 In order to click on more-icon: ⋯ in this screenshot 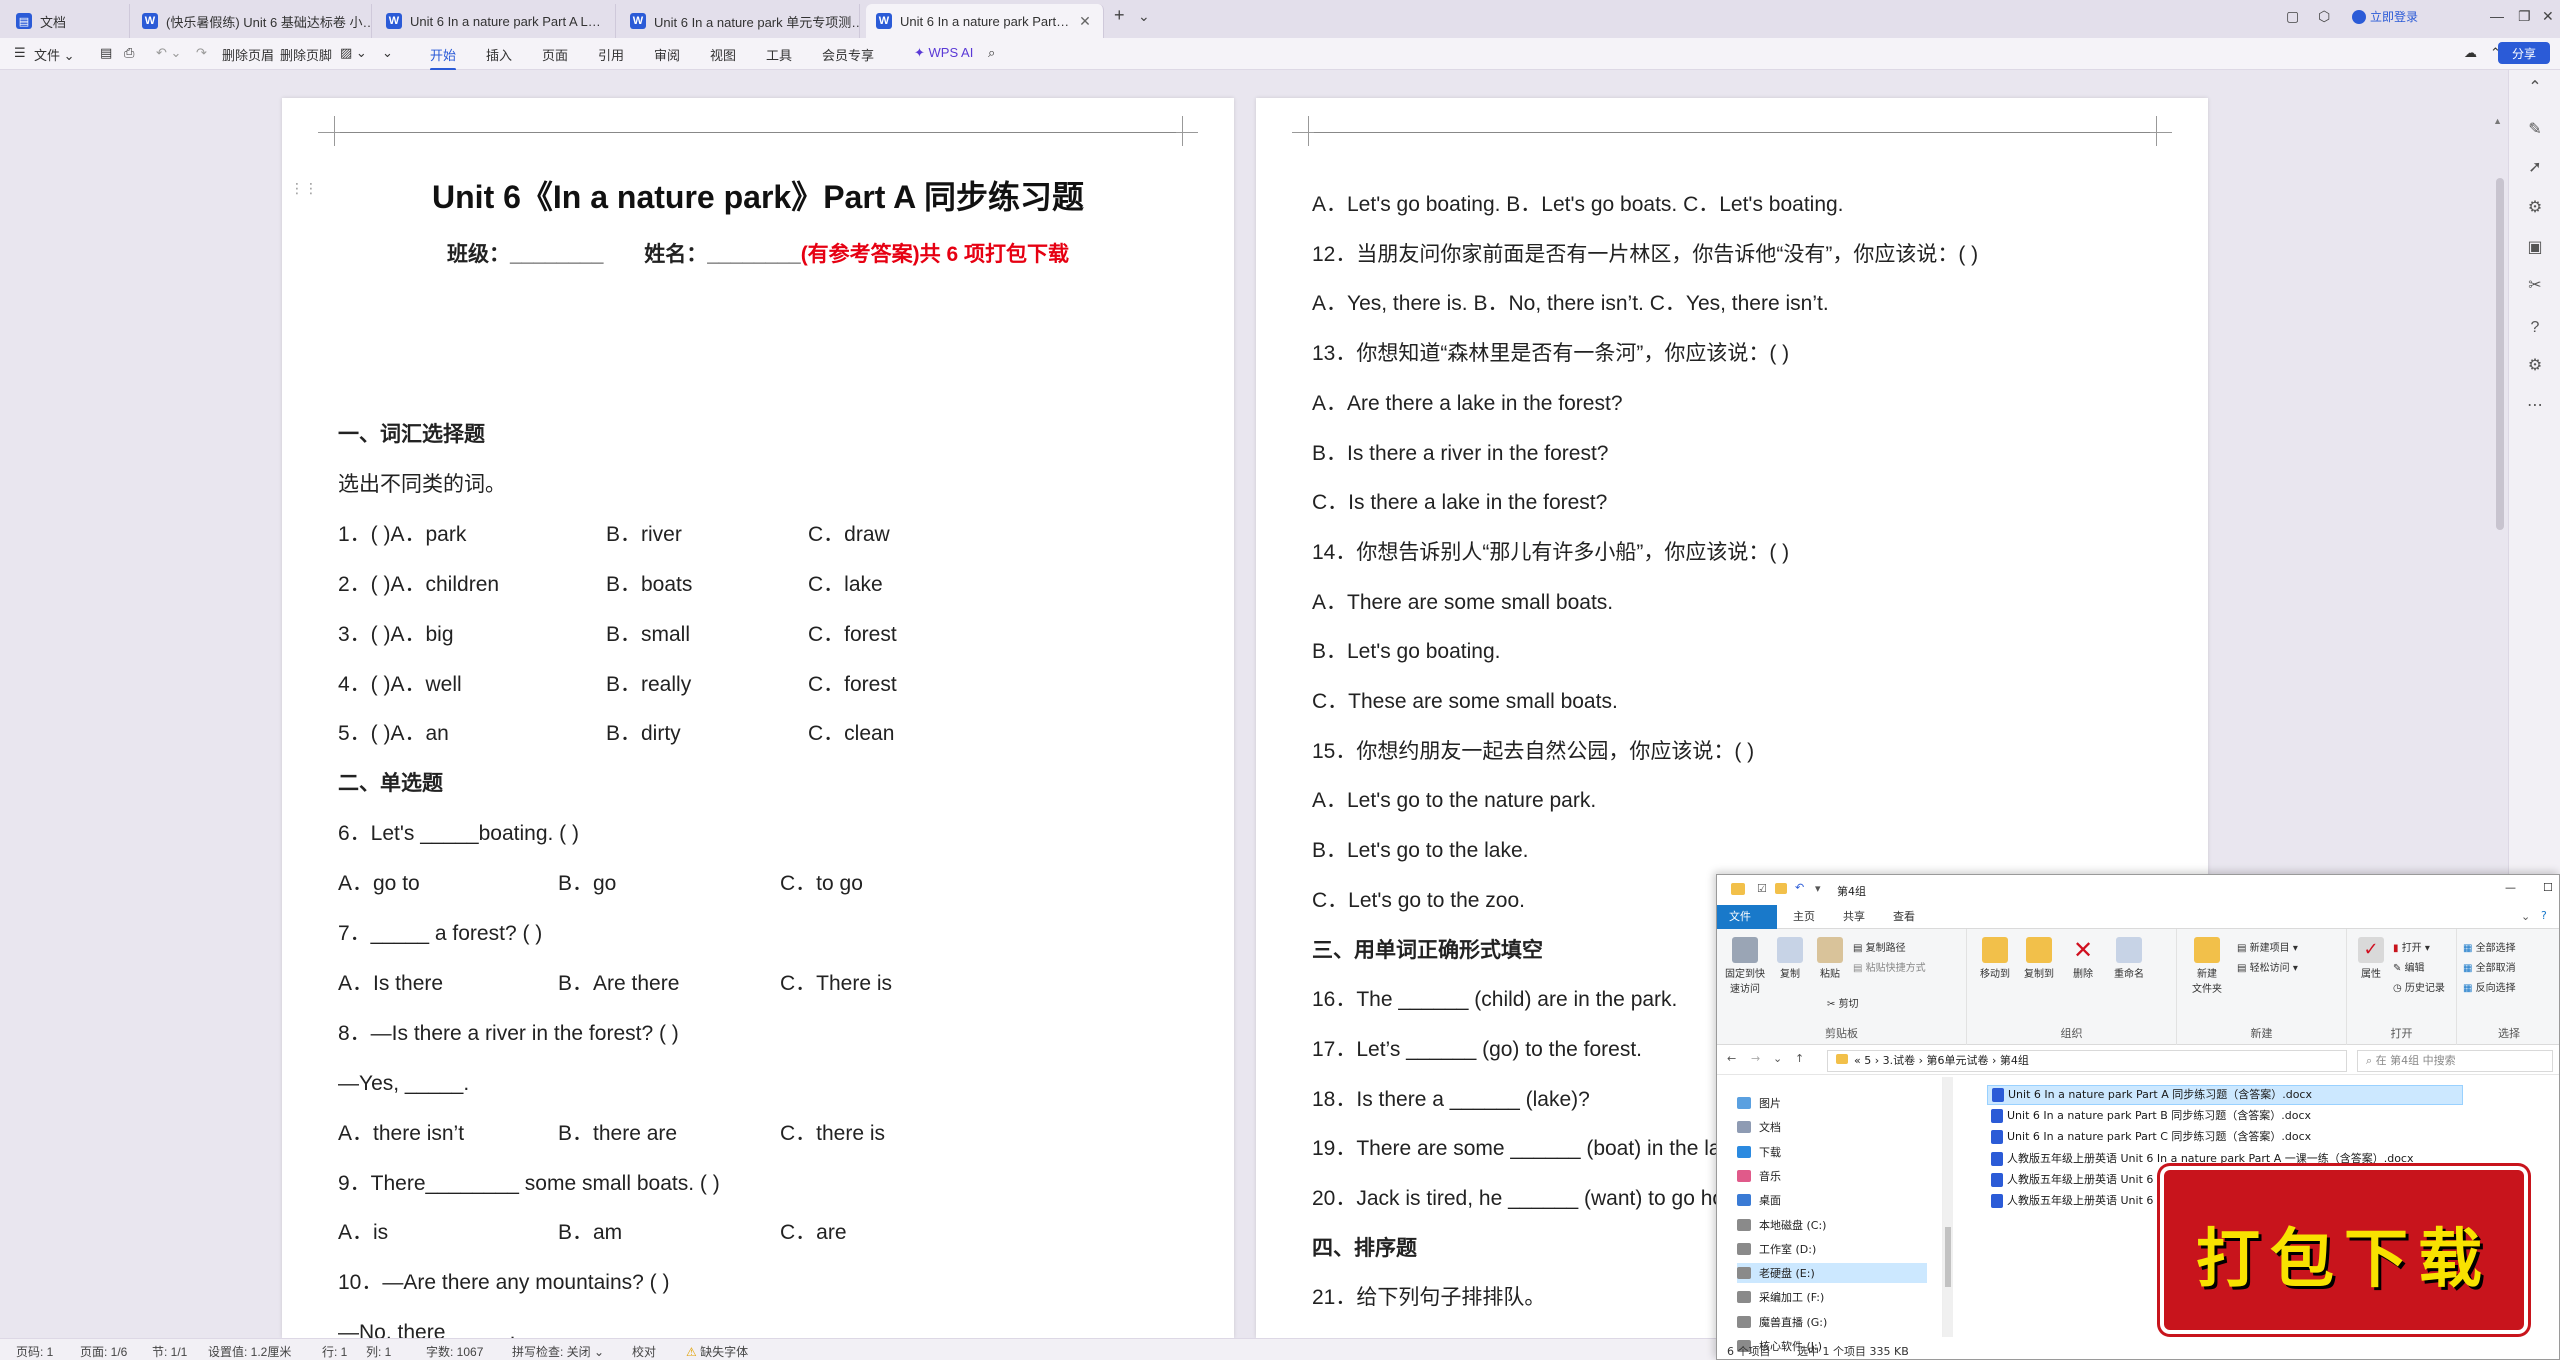, I will do `click(2535, 406)`.